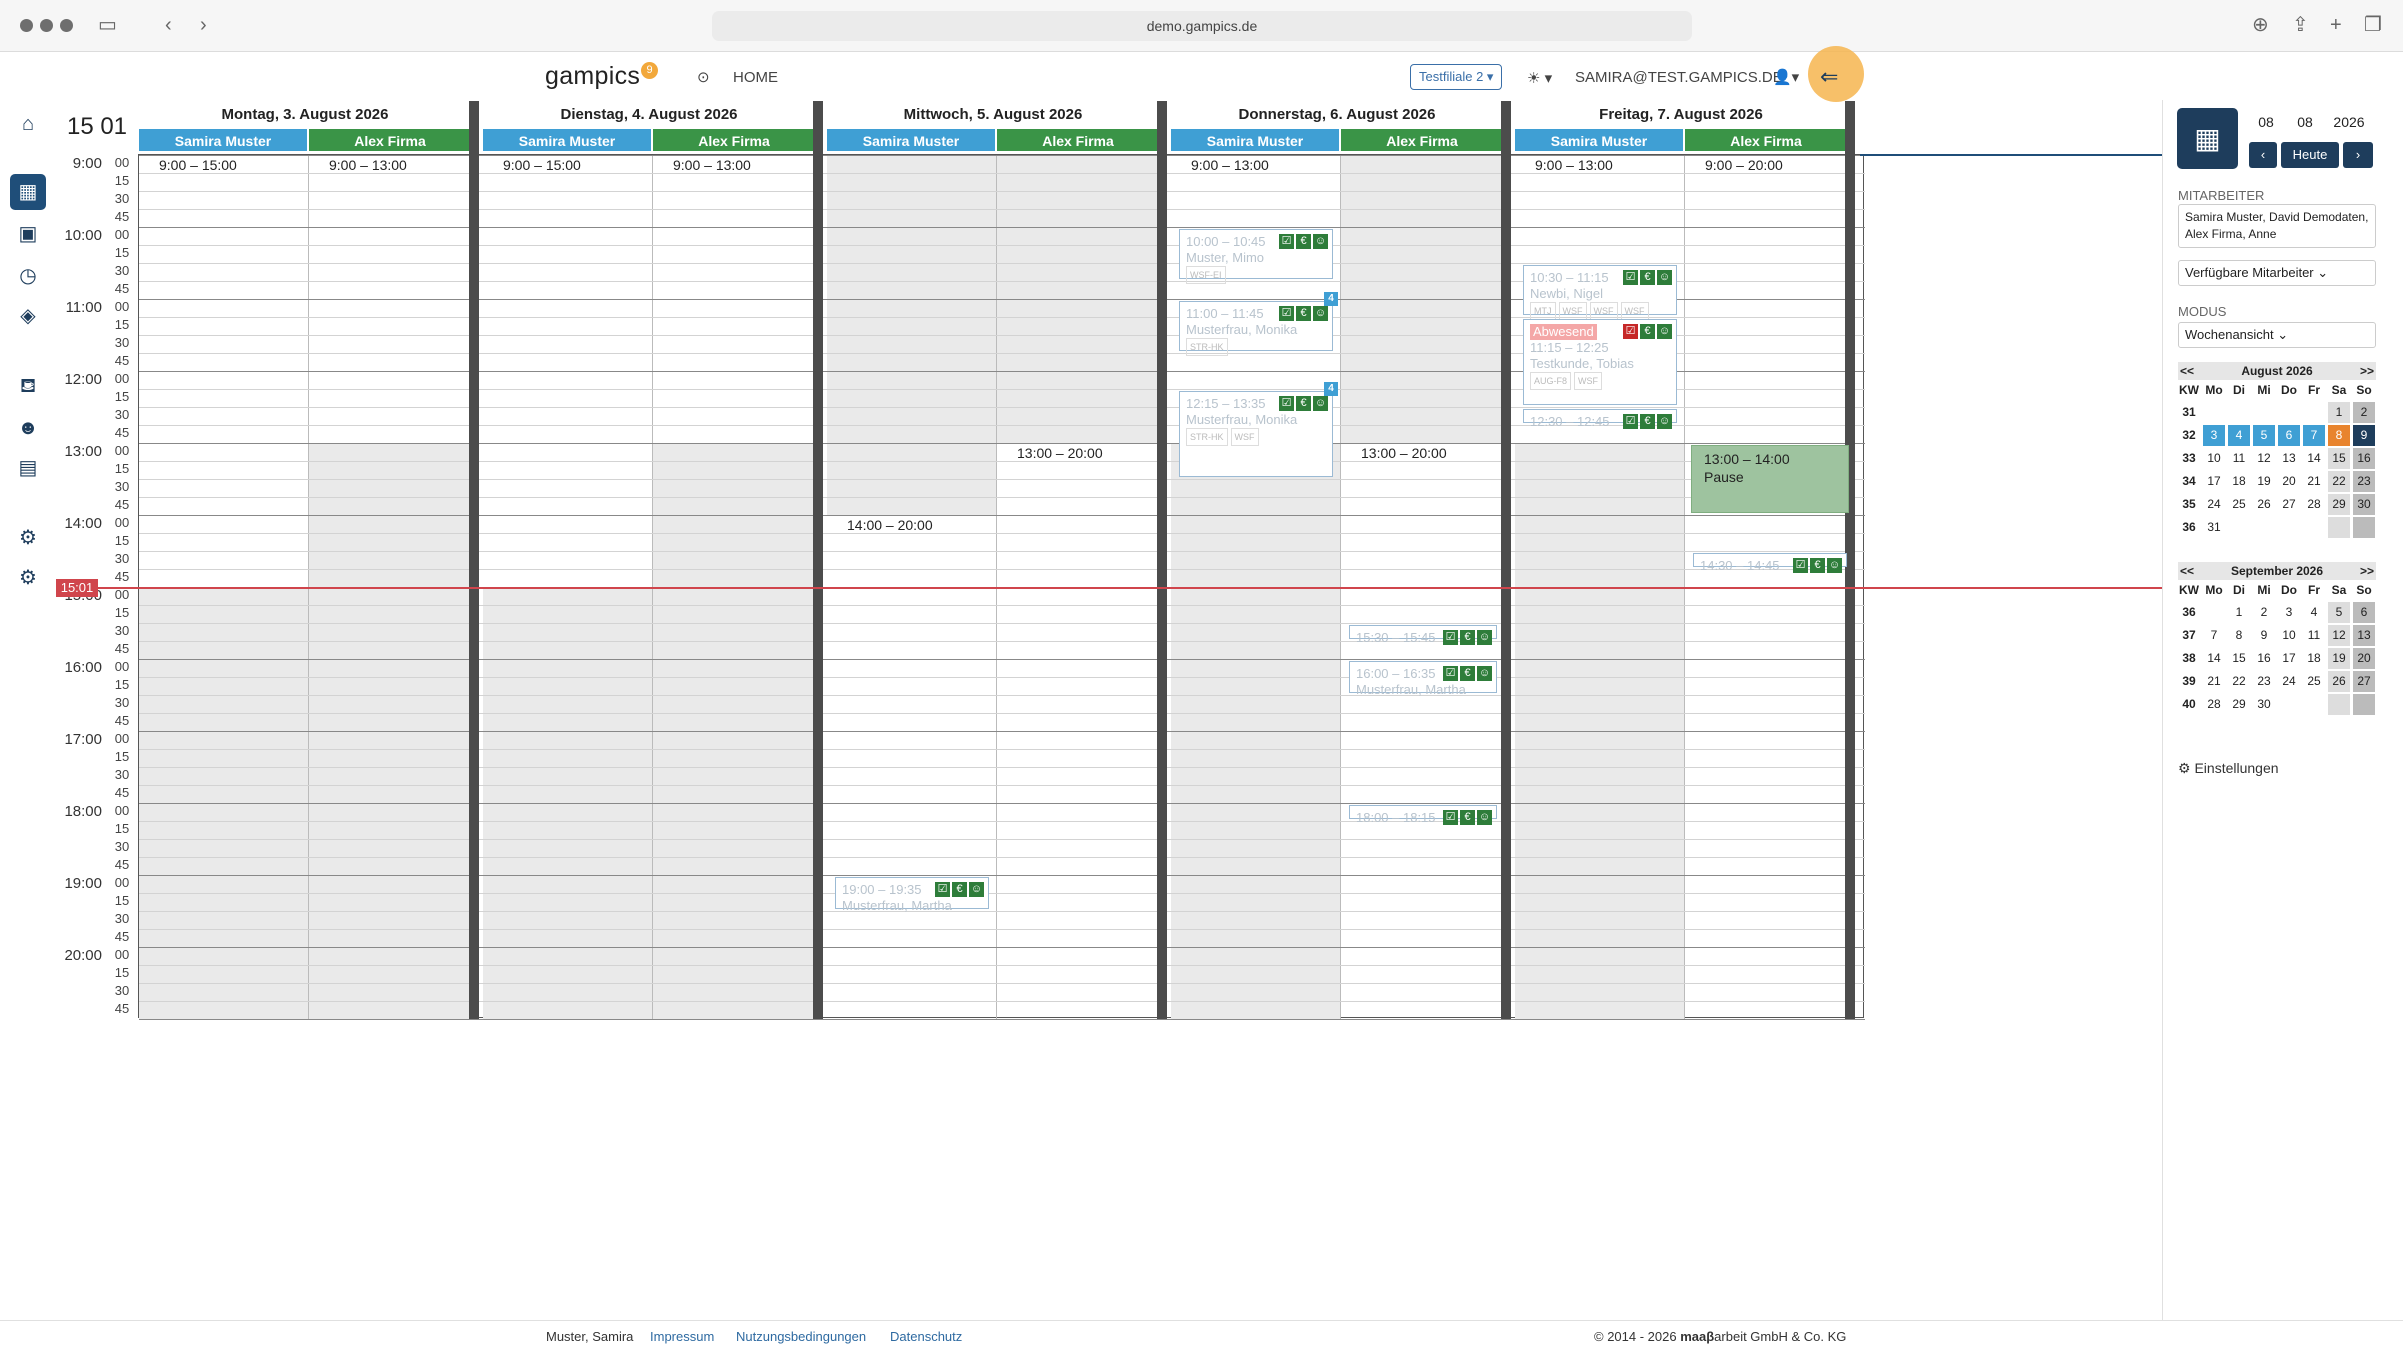  I want to click on user-email: SAMIRA@TEST.GAMPICS.DE, so click(1679, 77).